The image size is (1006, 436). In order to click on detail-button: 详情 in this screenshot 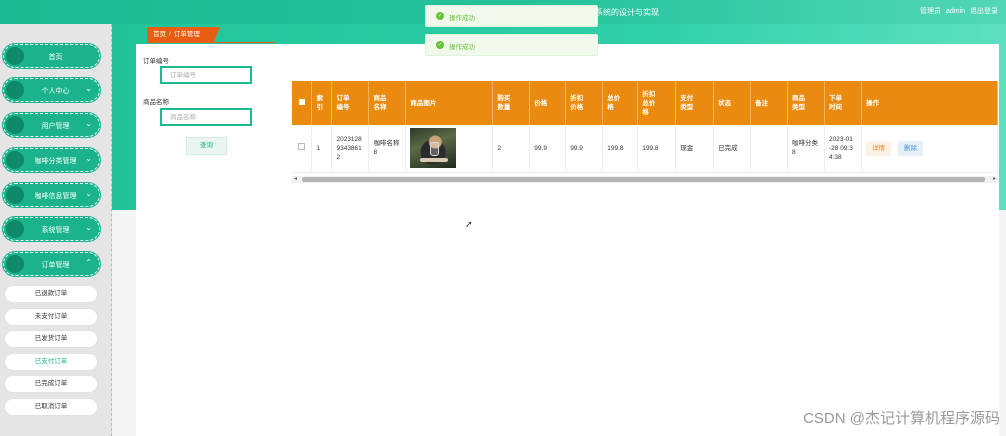, I will do `click(878, 148)`.